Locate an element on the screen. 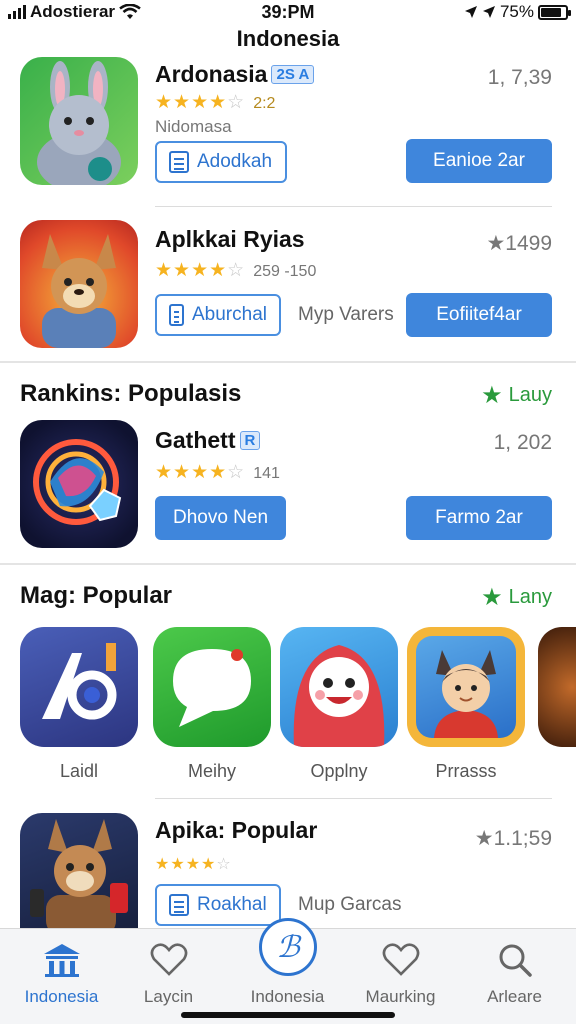 The image size is (576, 1024). building-icon is located at coordinates (62, 960).